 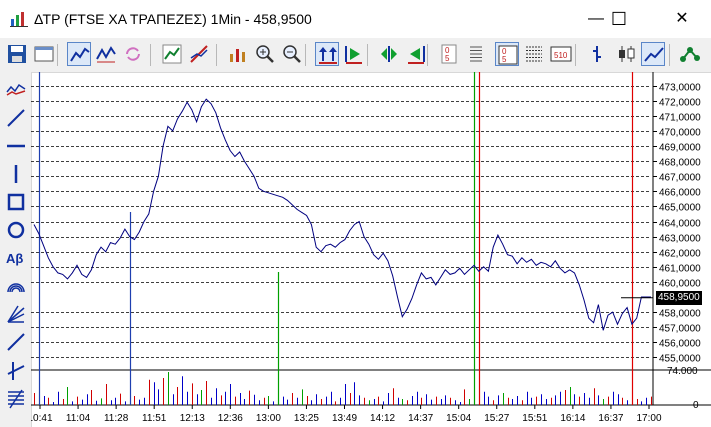 I want to click on current-price-label: 458,9500, so click(x=679, y=297).